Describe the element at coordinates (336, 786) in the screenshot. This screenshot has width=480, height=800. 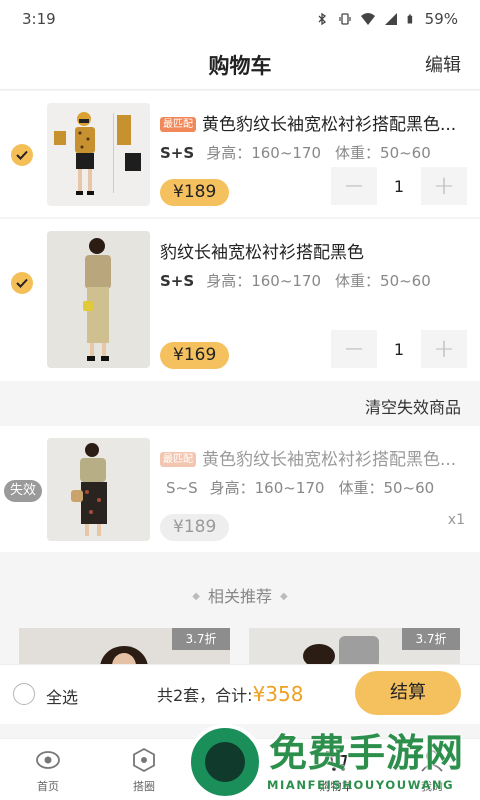
I see `tab-label: 购物车` at that location.